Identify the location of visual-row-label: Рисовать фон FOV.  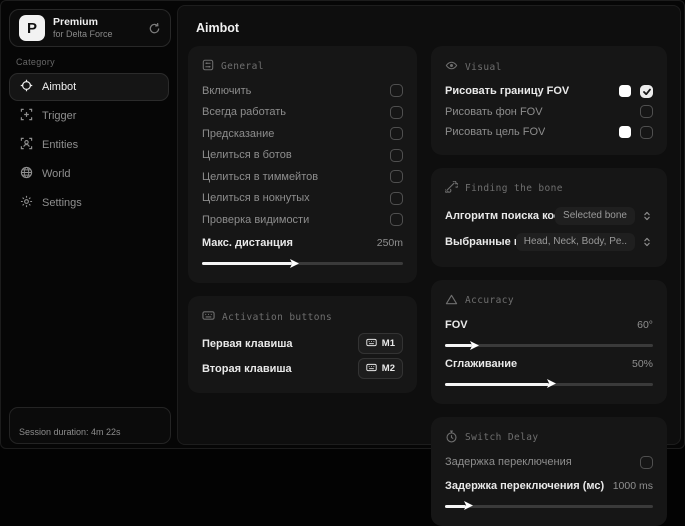
(494, 112).